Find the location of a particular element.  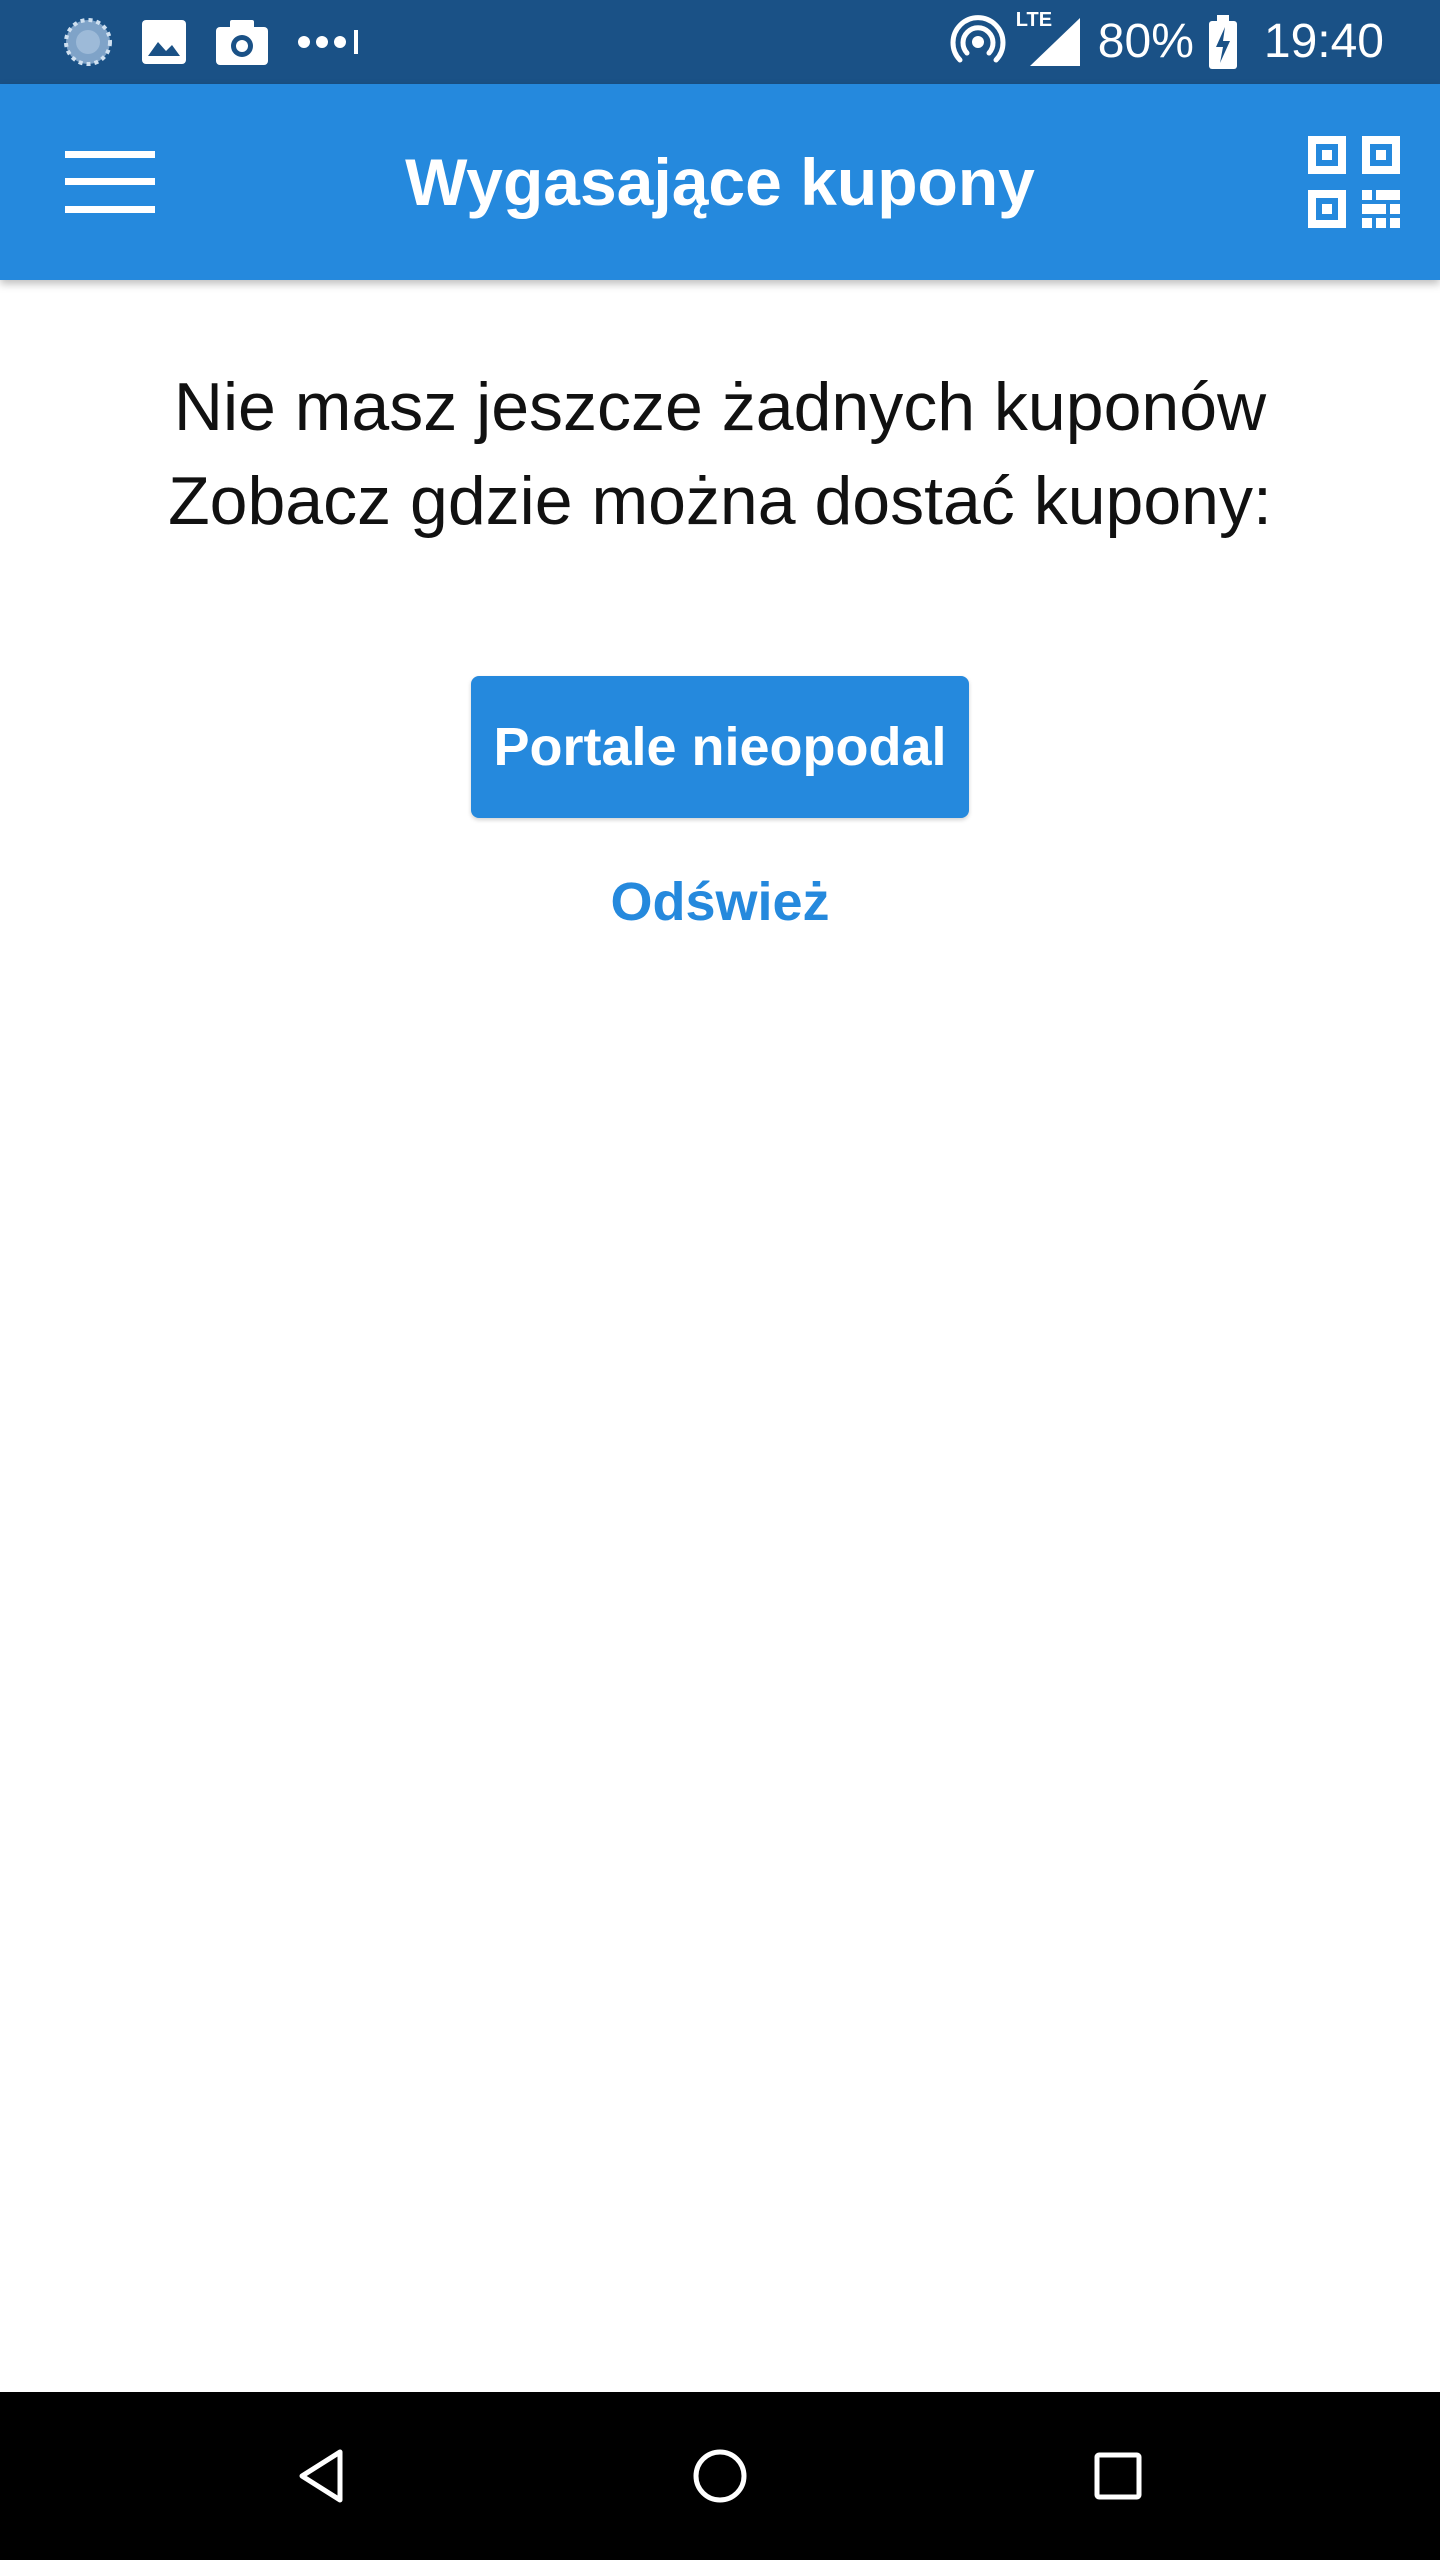

refresh-button: Odśwież is located at coordinates (720, 902).